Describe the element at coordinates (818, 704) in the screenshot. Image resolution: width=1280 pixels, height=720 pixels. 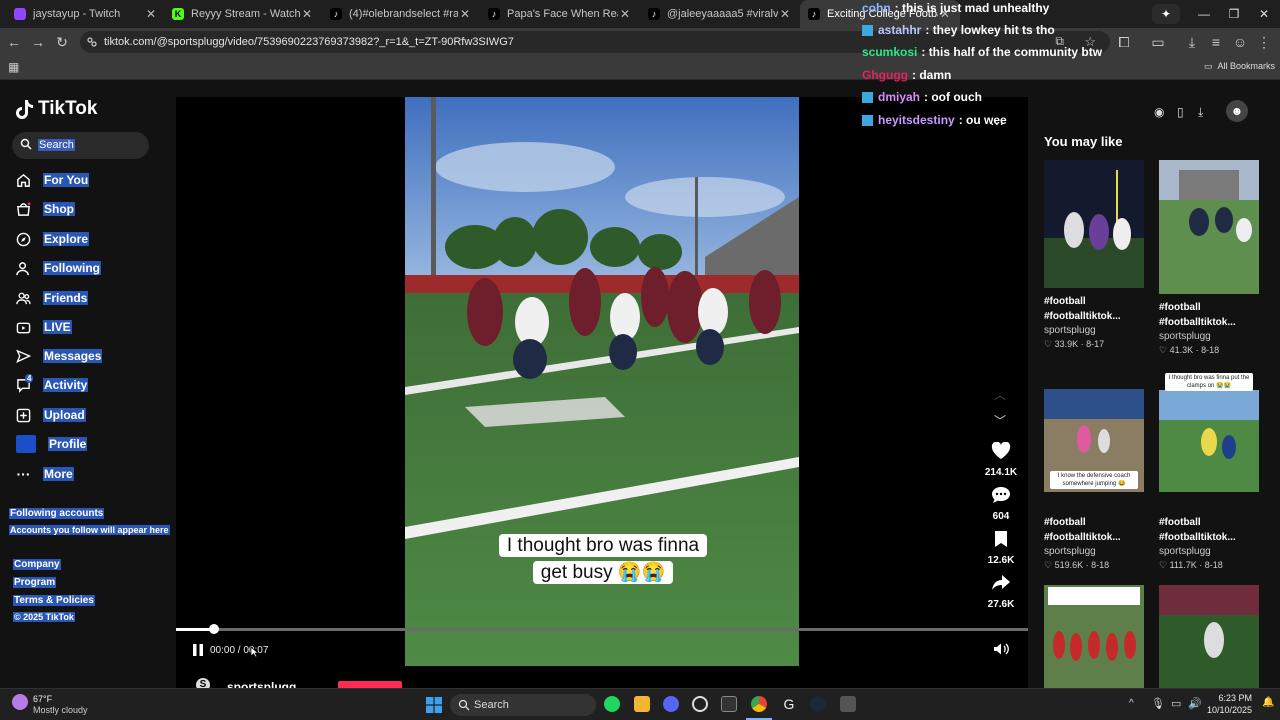
I see `steam-icon` at that location.